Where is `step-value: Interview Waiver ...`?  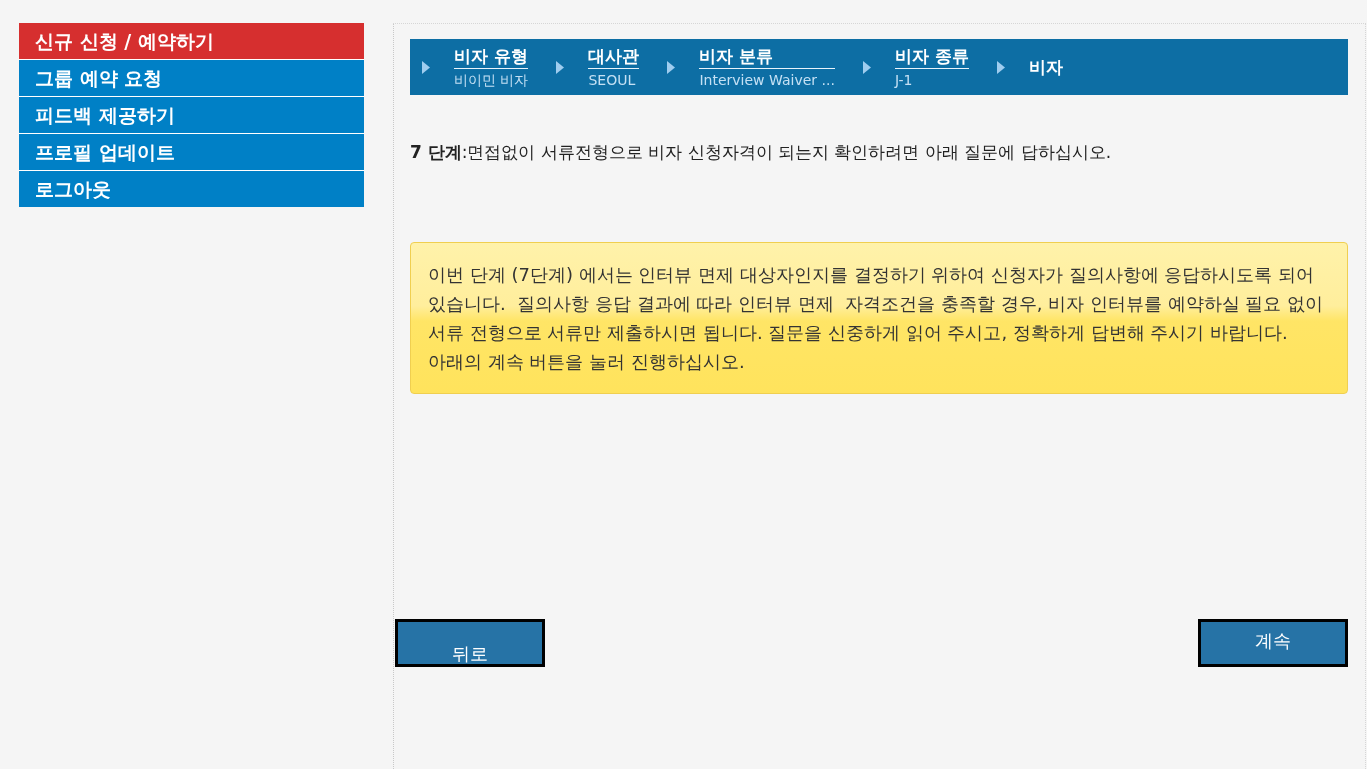
step-value: Interview Waiver ... is located at coordinates (767, 80).